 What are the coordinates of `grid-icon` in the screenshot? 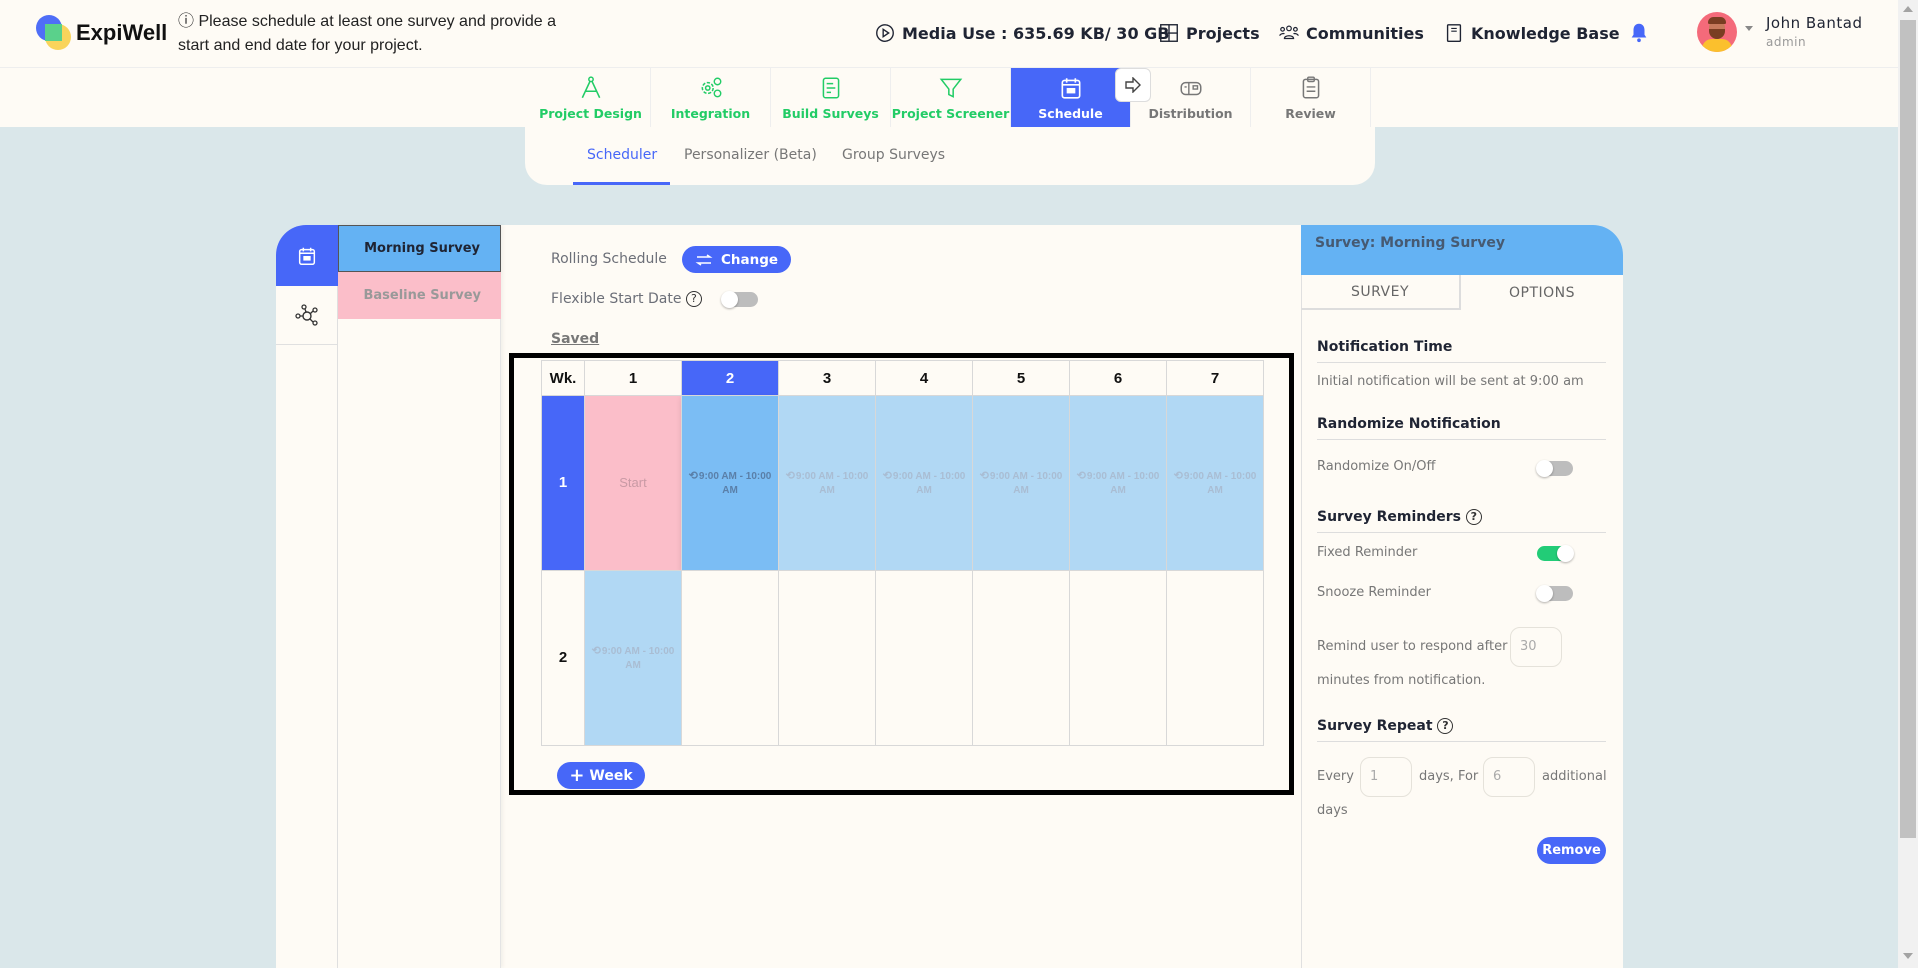 It's located at (1169, 33).